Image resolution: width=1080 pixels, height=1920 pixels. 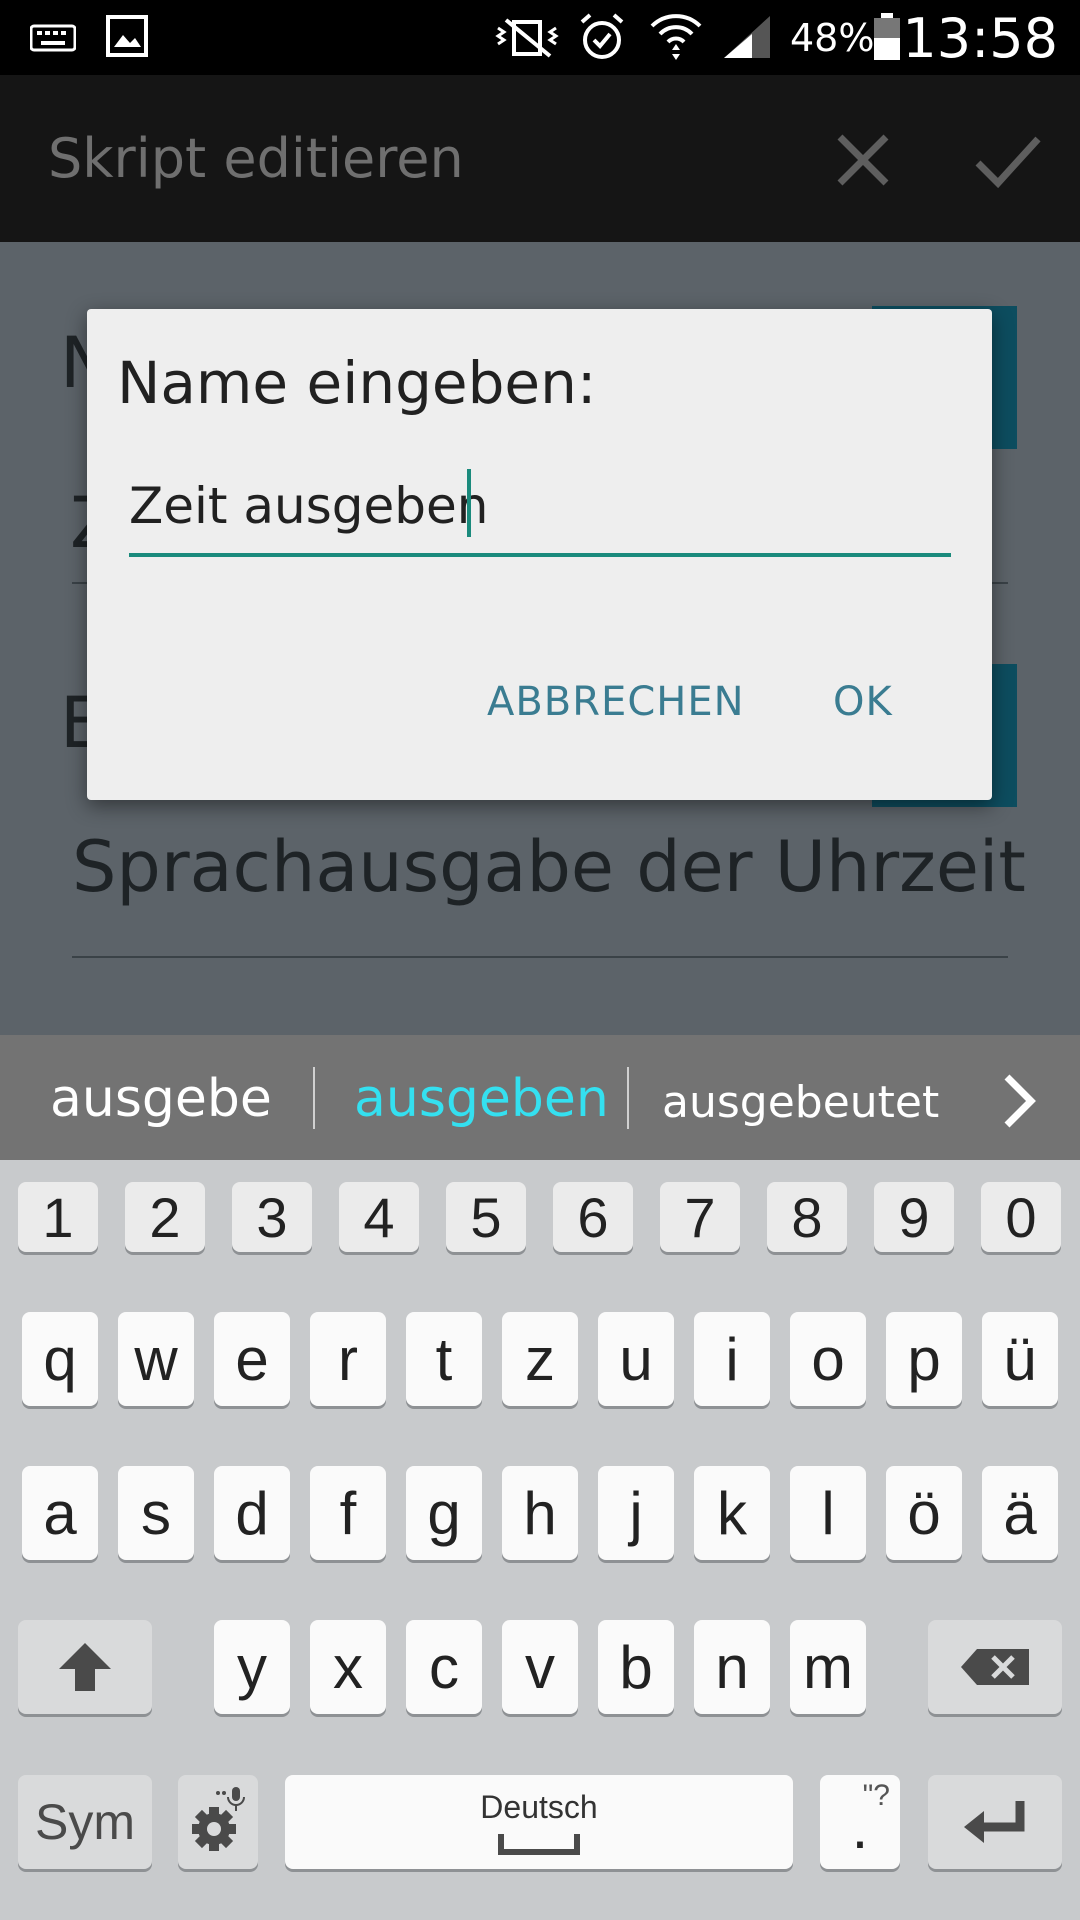 I want to click on key-9: 9, so click(x=914, y=1217).